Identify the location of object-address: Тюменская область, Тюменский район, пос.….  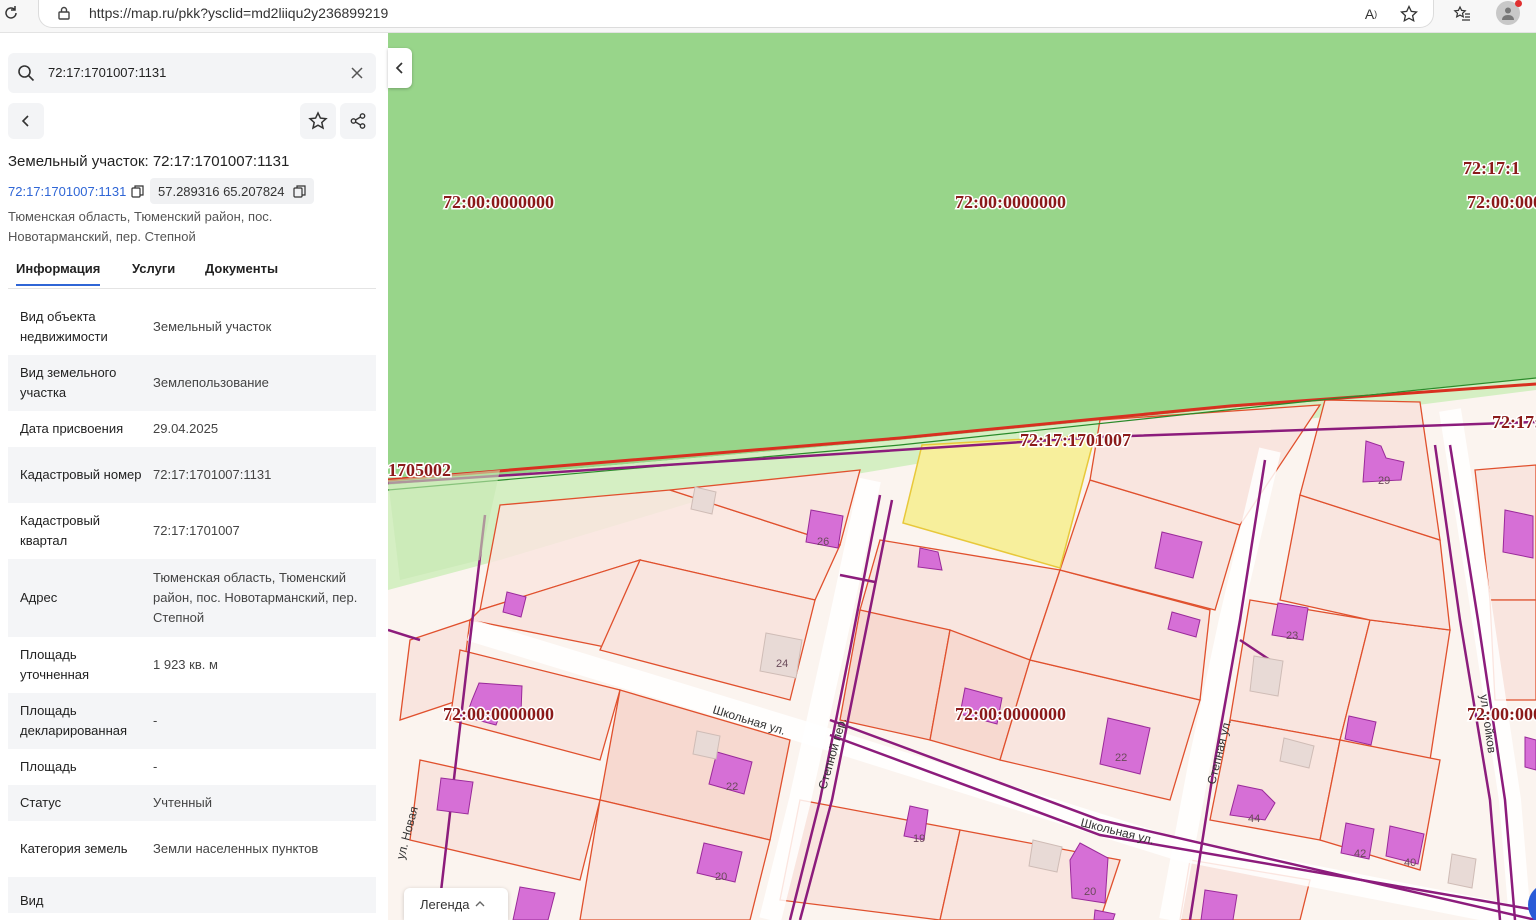
(140, 226).